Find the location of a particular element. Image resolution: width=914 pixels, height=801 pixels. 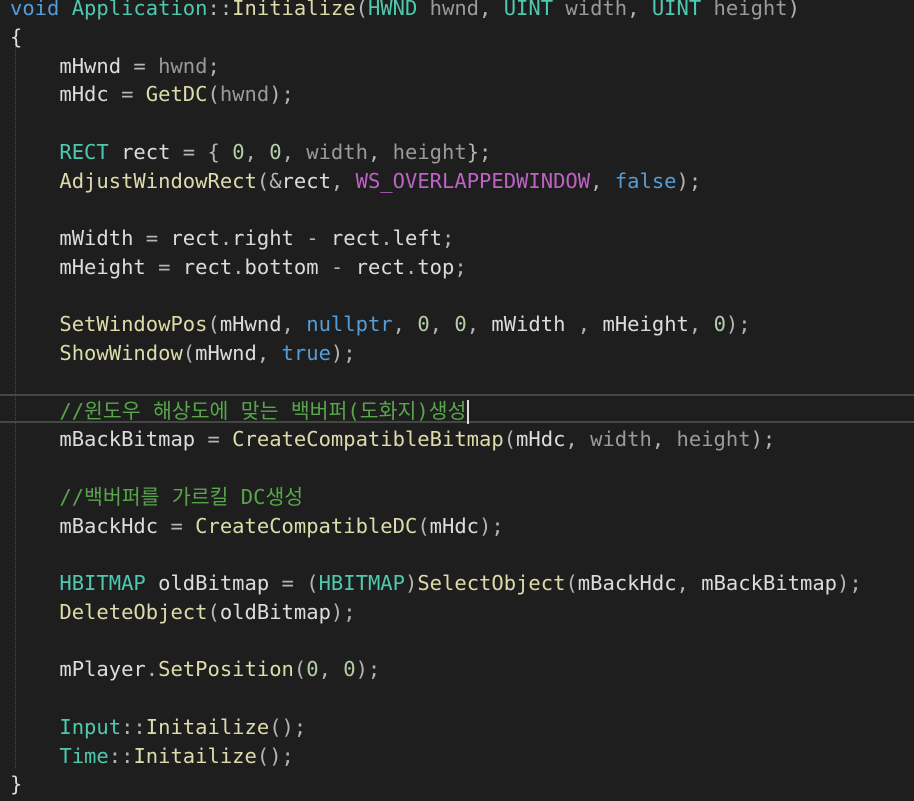

code-token: HBITMAP is located at coordinates (361, 583).